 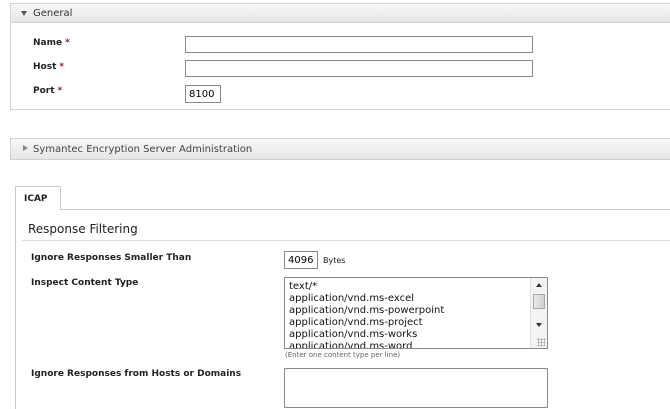 What do you see at coordinates (343, 355) in the screenshot?
I see `content-type-hint: (Enter one content type per line)` at bounding box center [343, 355].